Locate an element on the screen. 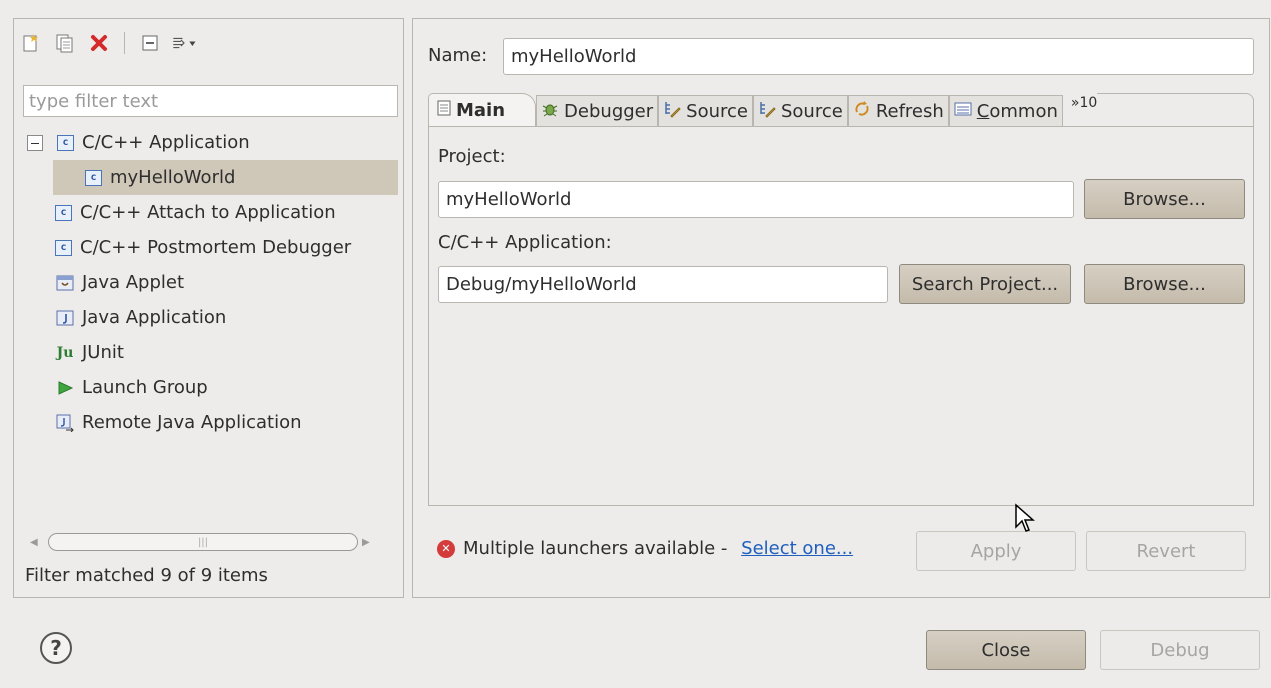  tab-label: Common is located at coordinates (1017, 111).